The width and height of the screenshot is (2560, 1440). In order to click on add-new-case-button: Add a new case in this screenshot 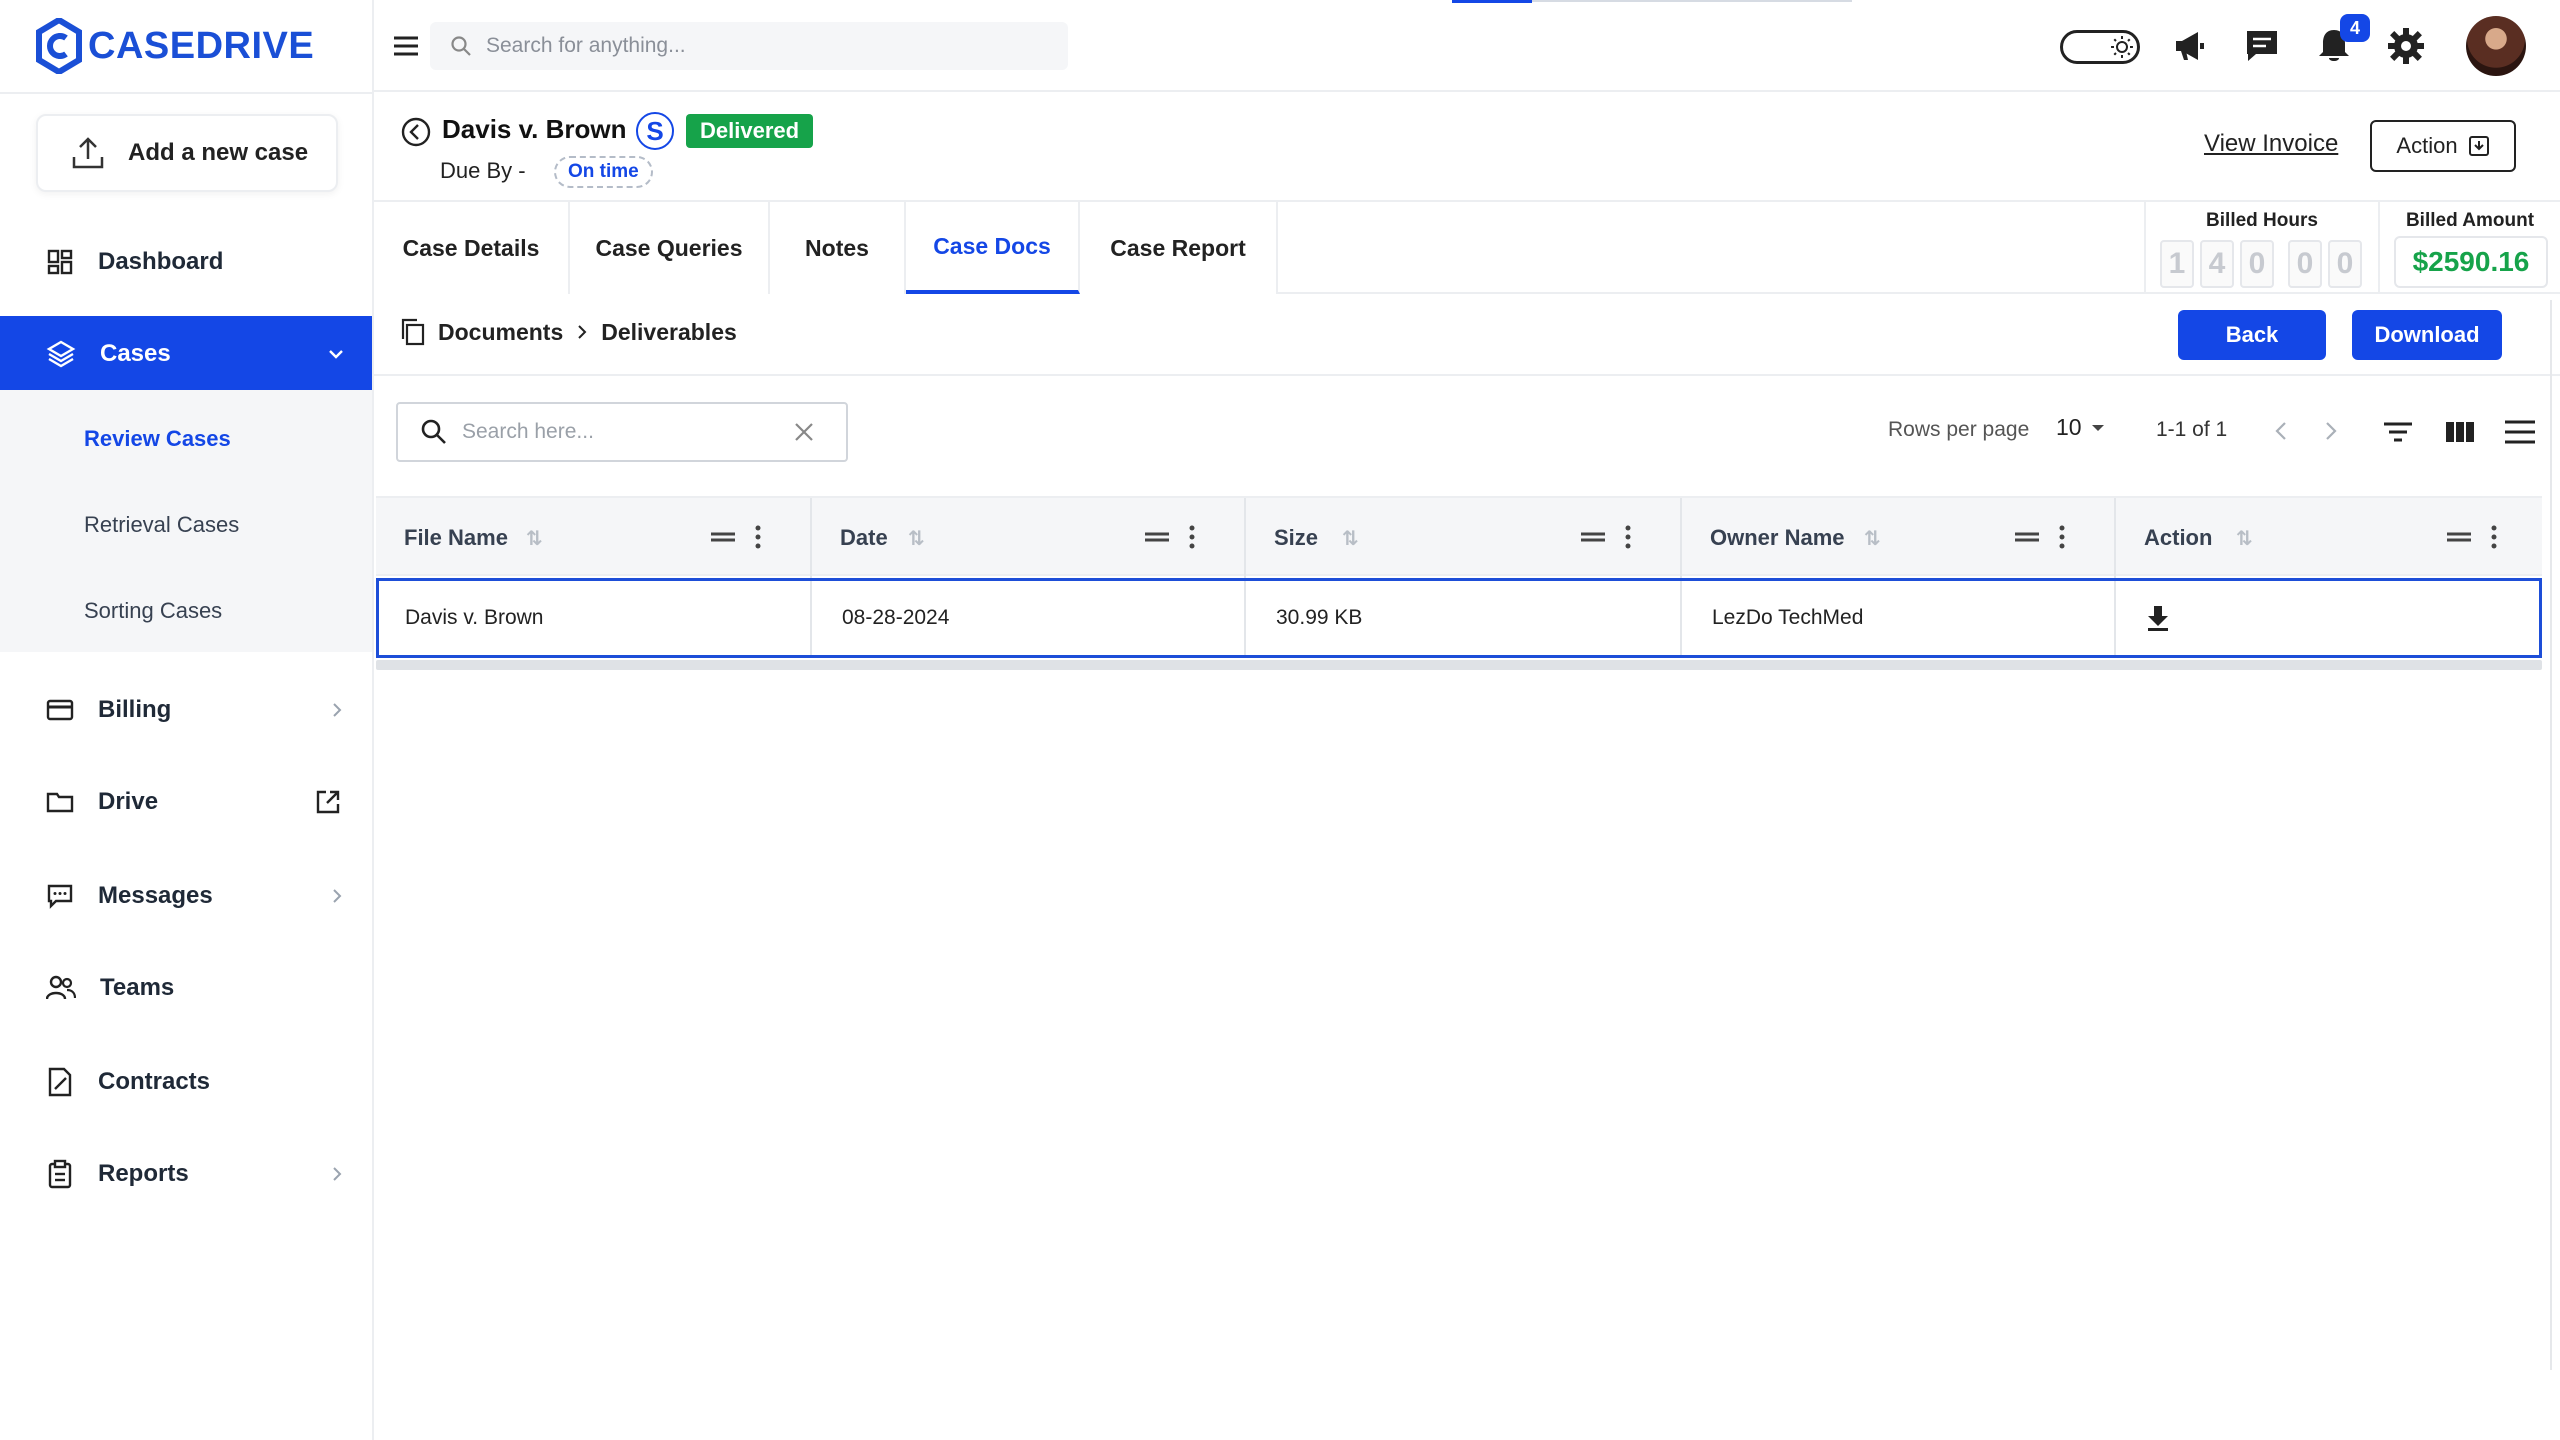, I will do `click(187, 153)`.